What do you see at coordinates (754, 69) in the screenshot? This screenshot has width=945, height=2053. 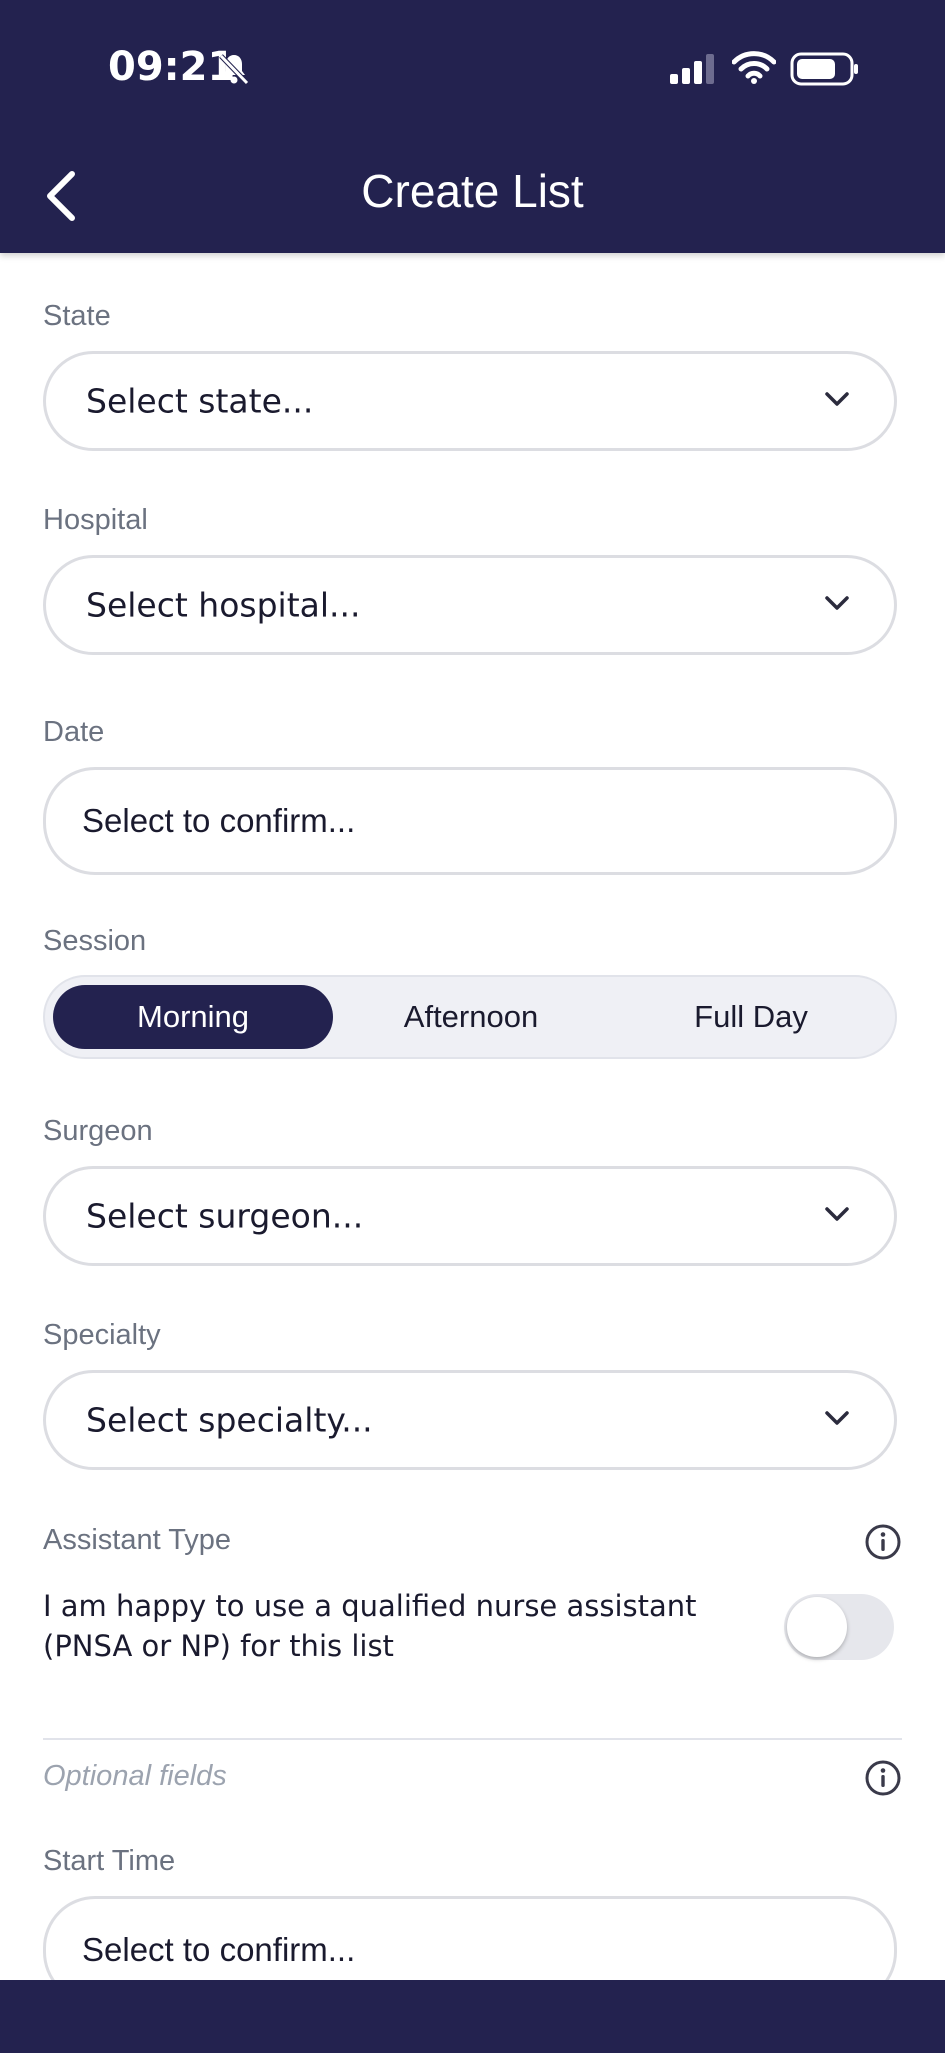 I see `wifi-icon` at bounding box center [754, 69].